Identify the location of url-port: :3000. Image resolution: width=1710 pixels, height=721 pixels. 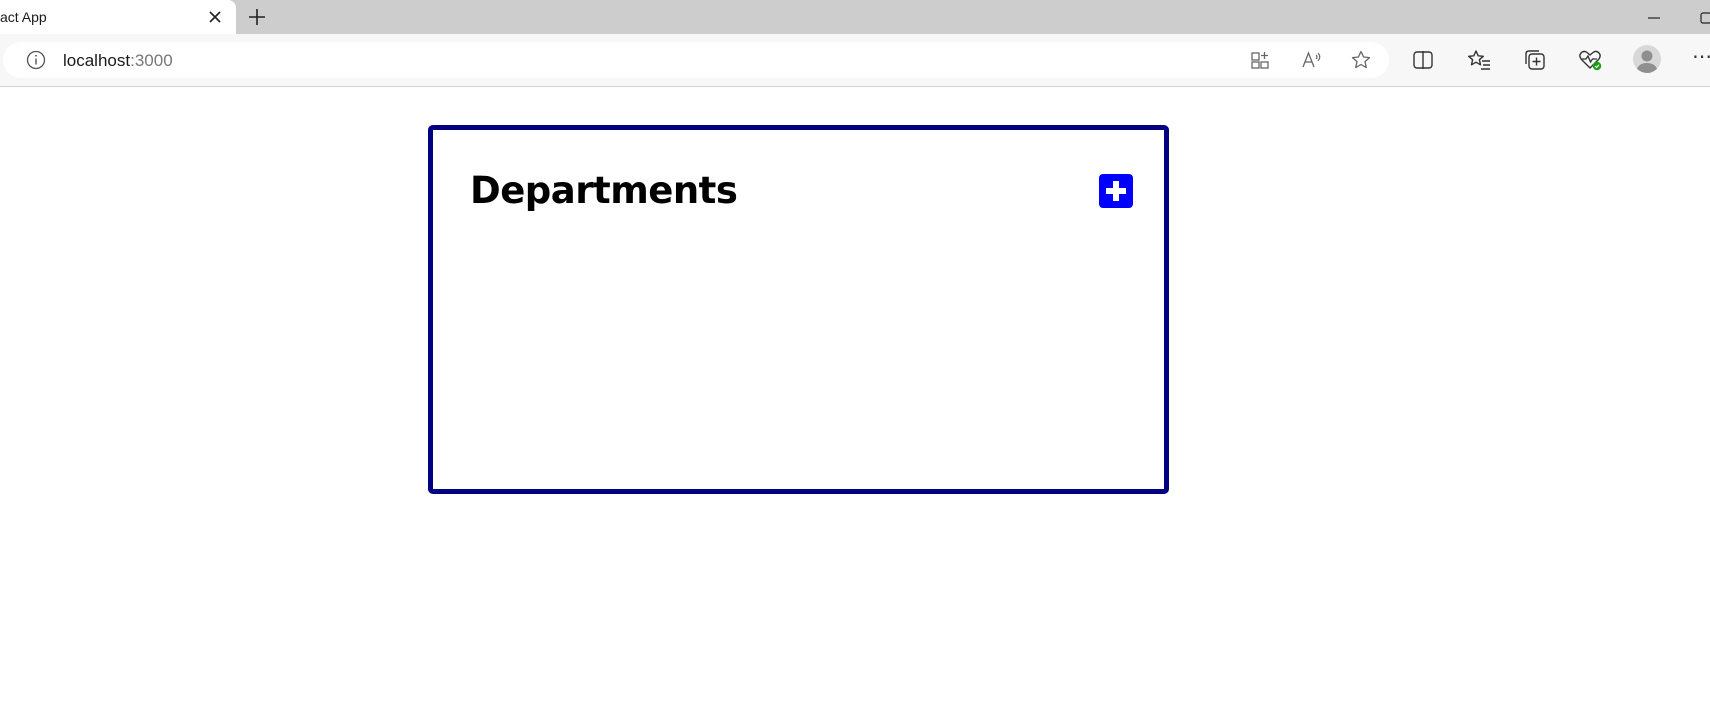
(151, 60).